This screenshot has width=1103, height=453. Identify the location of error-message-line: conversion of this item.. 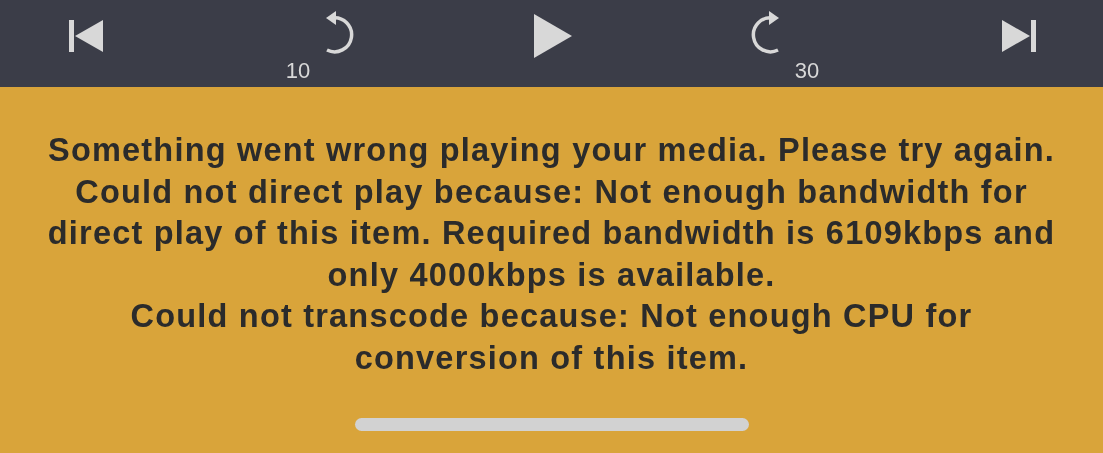
(551, 358).